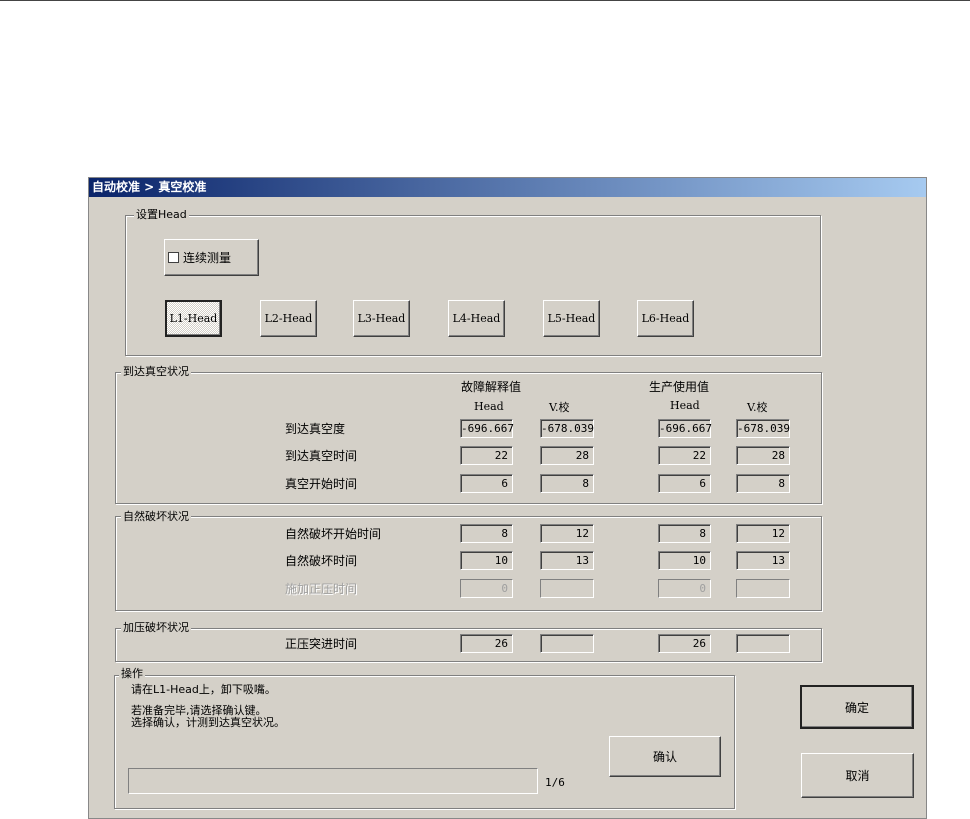 This screenshot has width=970, height=819. I want to click on row-label: 正压突进时间, so click(321, 644).